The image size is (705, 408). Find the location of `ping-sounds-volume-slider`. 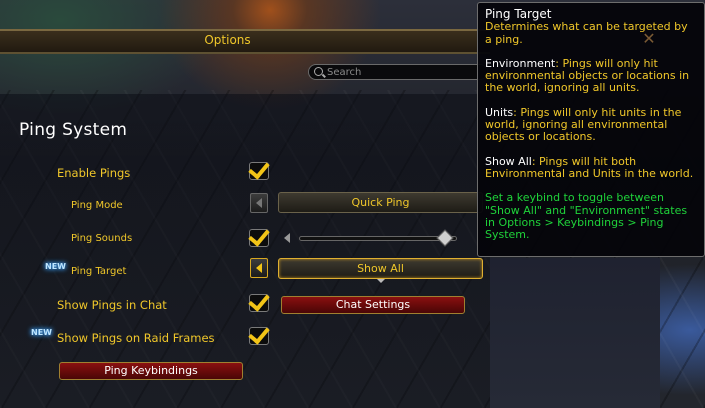

ping-sounds-volume-slider is located at coordinates (378, 238).